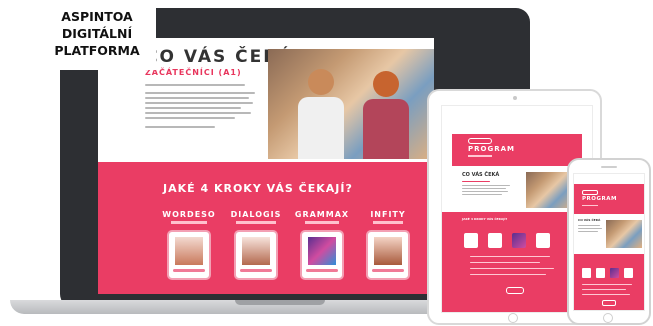  I want to click on step-title: GRAMMAX, so click(322, 214).